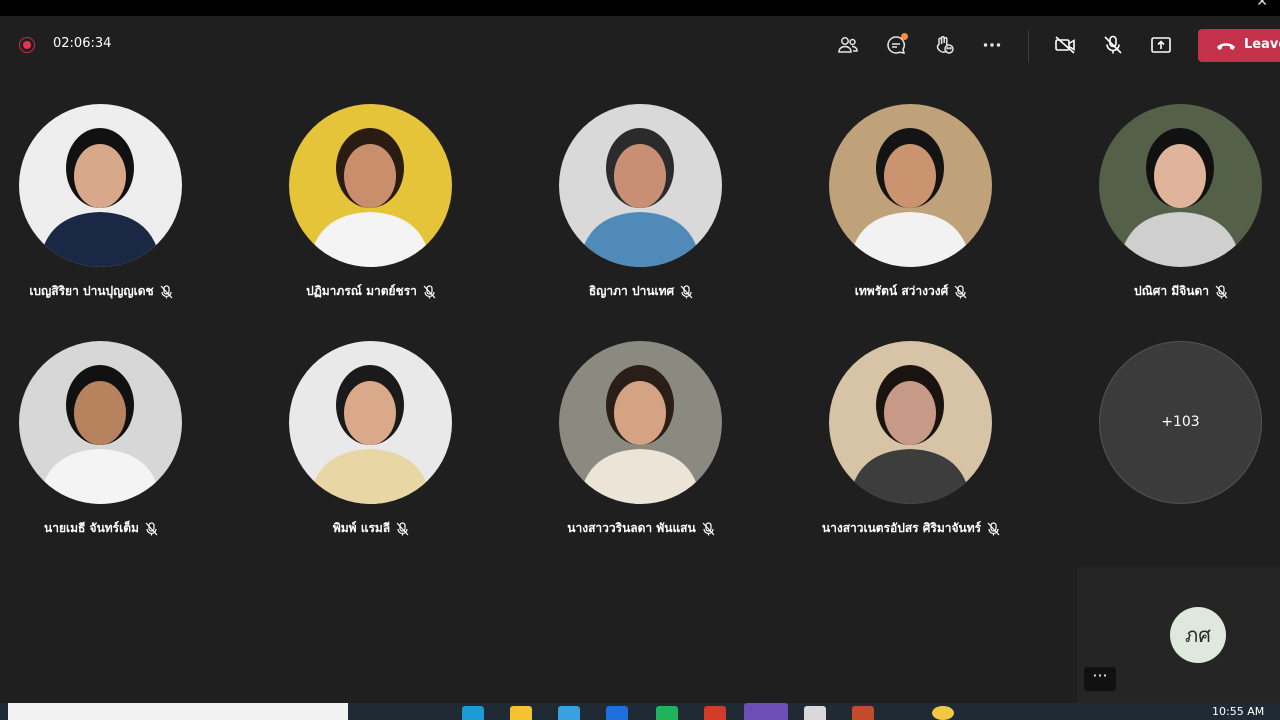 The image size is (1280, 720). What do you see at coordinates (904, 36) in the screenshot?
I see `chat-unread-dot` at bounding box center [904, 36].